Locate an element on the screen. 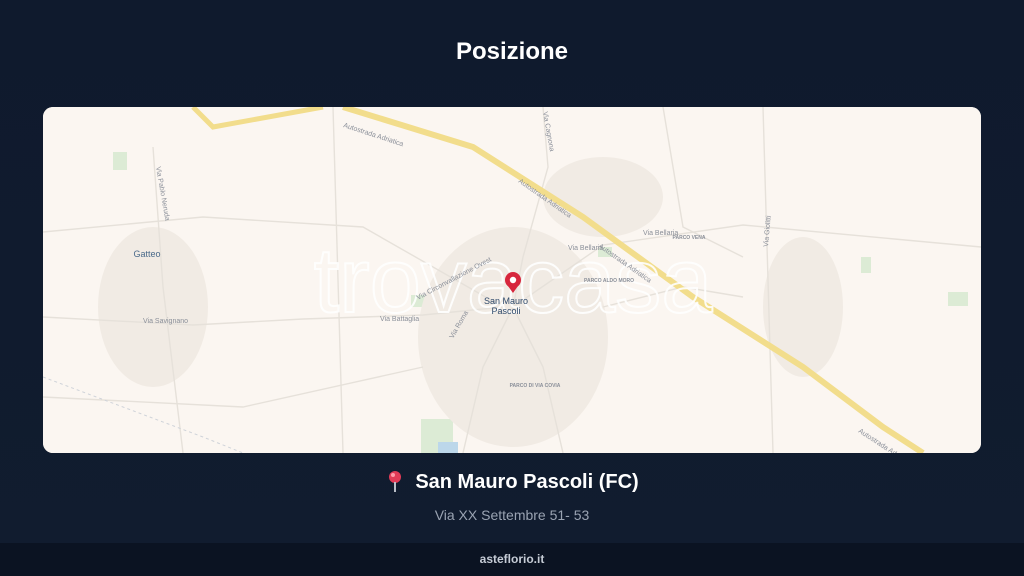  road-label: Via Savignano is located at coordinates (165, 321).